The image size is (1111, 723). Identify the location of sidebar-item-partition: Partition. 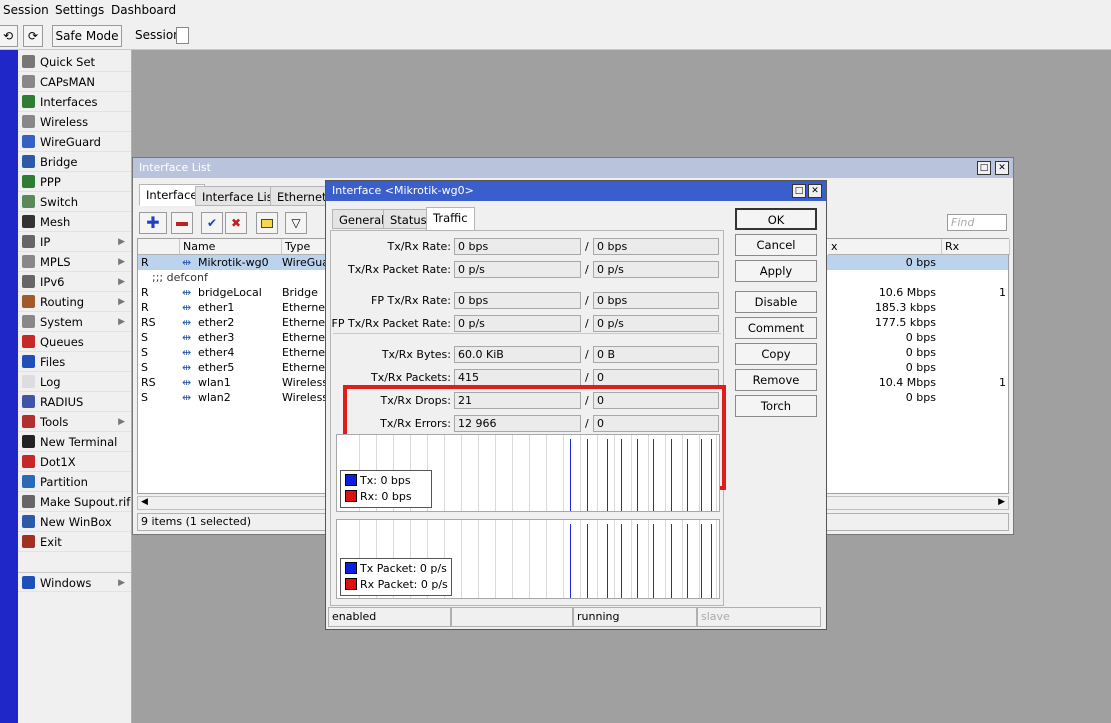
(74, 482).